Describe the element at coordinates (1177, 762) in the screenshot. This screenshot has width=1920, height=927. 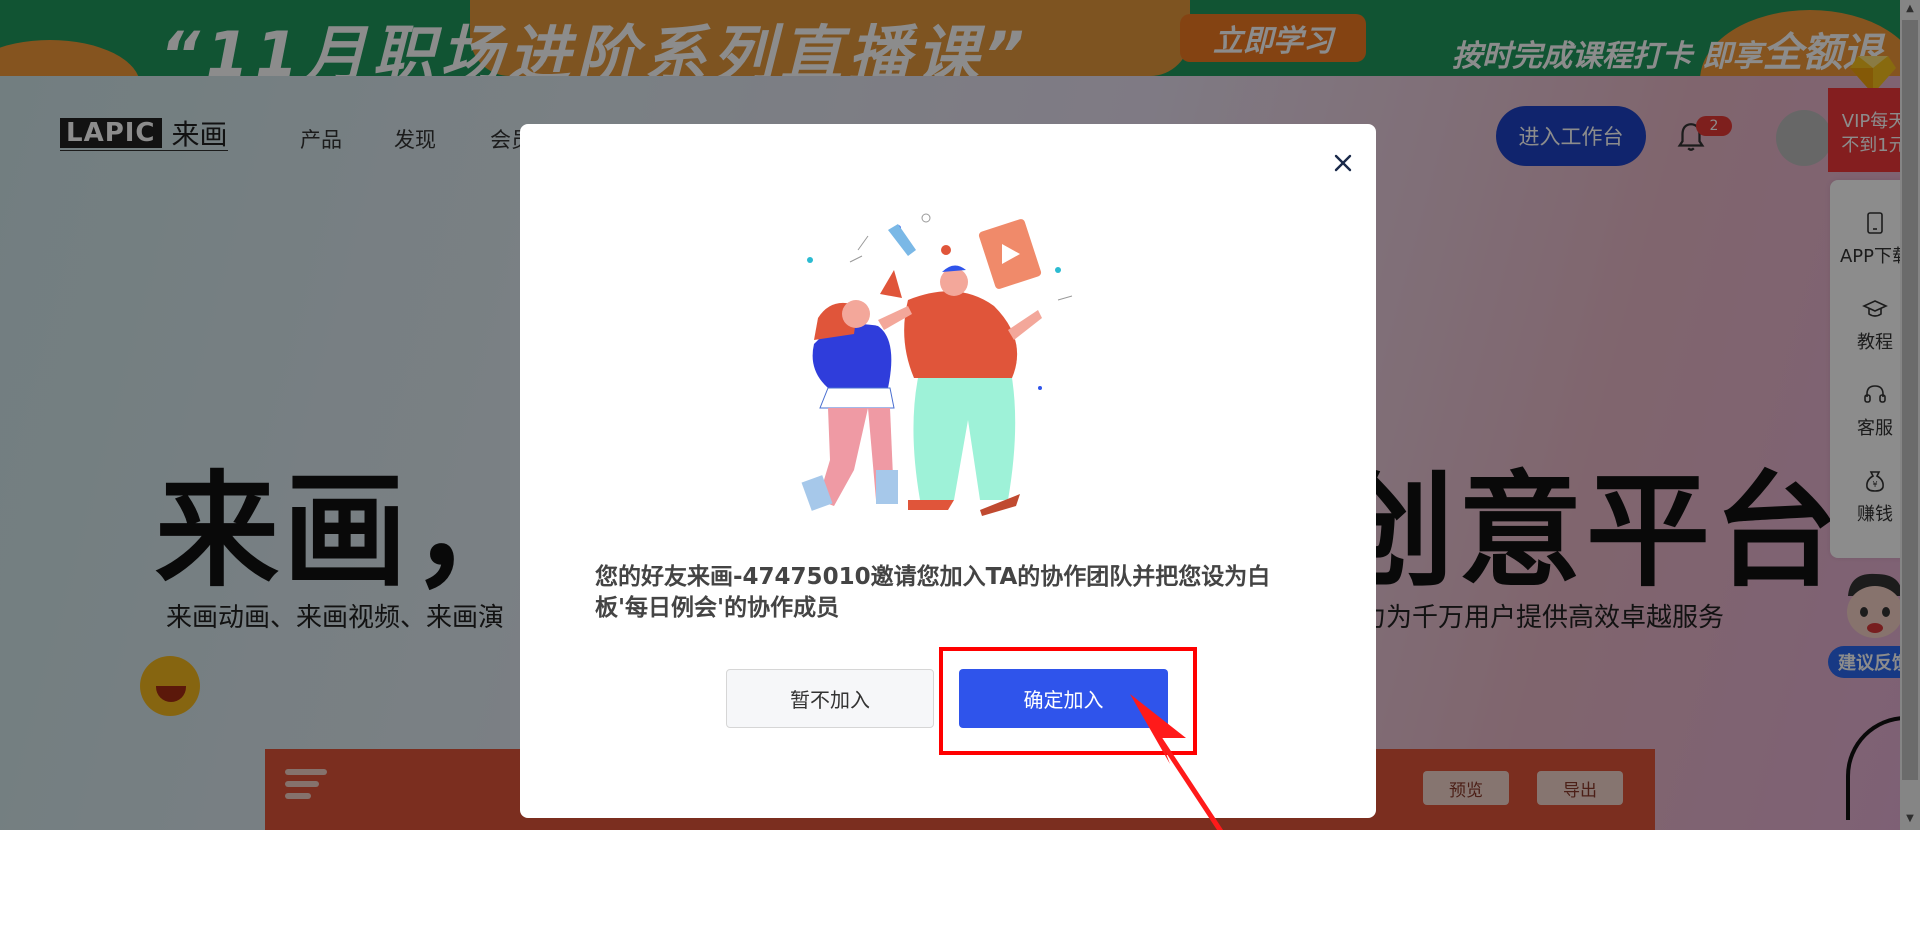
I see `pointer-arrow-icon` at that location.